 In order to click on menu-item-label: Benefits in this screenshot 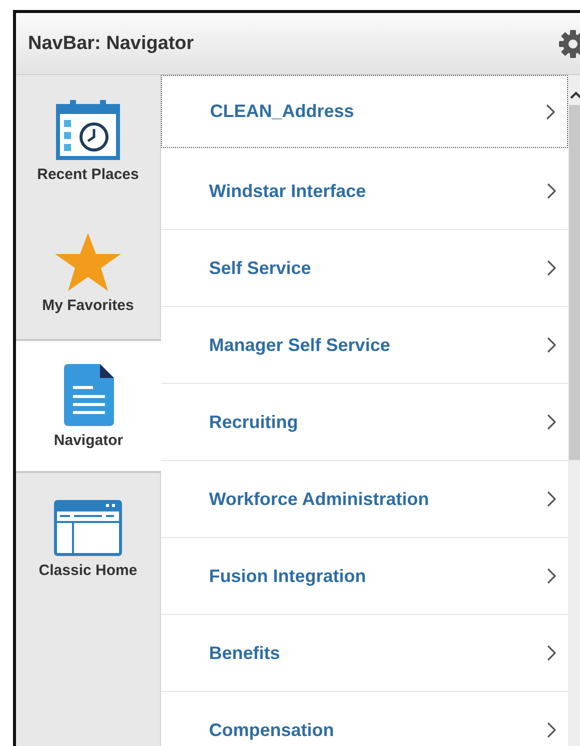, I will do `click(244, 653)`.